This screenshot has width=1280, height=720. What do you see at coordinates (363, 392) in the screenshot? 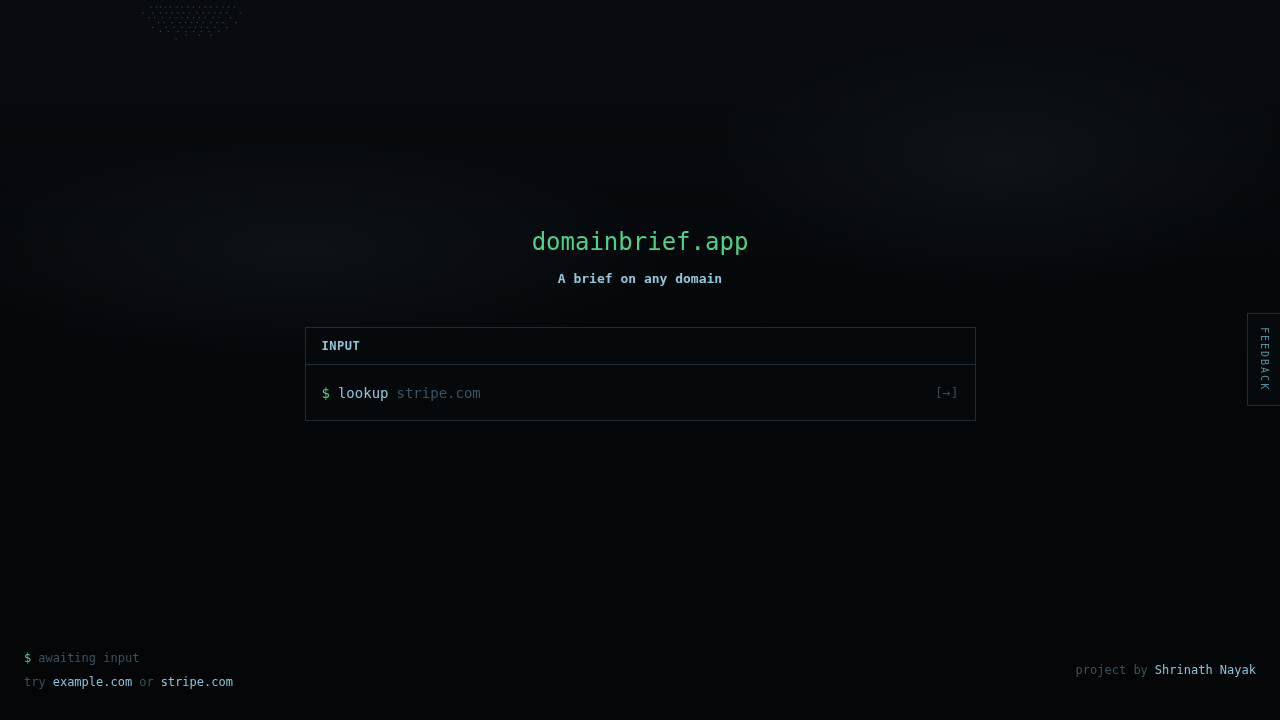
I see `command-label: lookup` at bounding box center [363, 392].